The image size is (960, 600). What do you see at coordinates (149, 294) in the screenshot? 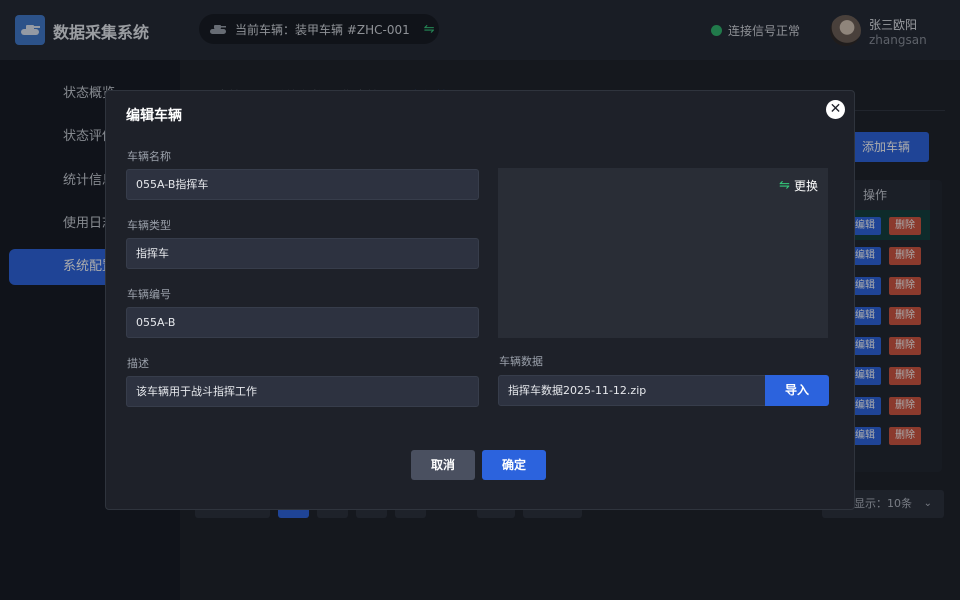
I see `vehicle-code-label: 车辆编号` at bounding box center [149, 294].